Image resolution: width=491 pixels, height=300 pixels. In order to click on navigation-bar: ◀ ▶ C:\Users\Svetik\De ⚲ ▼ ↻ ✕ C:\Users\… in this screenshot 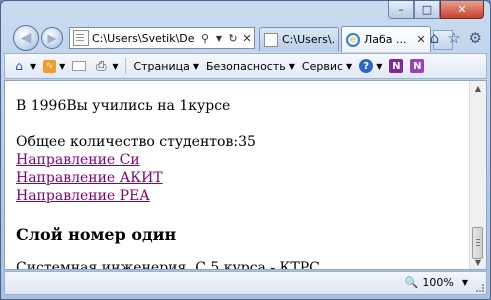, I will do `click(245, 38)`.